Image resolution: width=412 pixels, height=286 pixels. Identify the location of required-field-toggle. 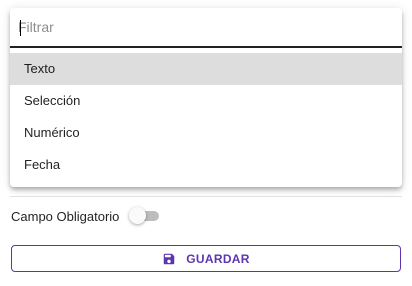
(146, 216).